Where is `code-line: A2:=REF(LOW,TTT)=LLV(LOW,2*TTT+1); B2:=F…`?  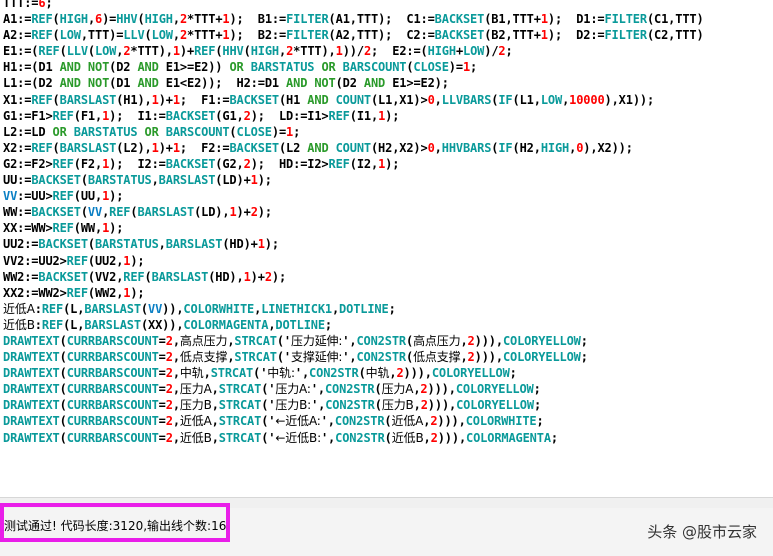
code-line: A2:=REF(LOW,TTT)=LLV(LOW,2*TTT+1); B2:=F… is located at coordinates (388, 35).